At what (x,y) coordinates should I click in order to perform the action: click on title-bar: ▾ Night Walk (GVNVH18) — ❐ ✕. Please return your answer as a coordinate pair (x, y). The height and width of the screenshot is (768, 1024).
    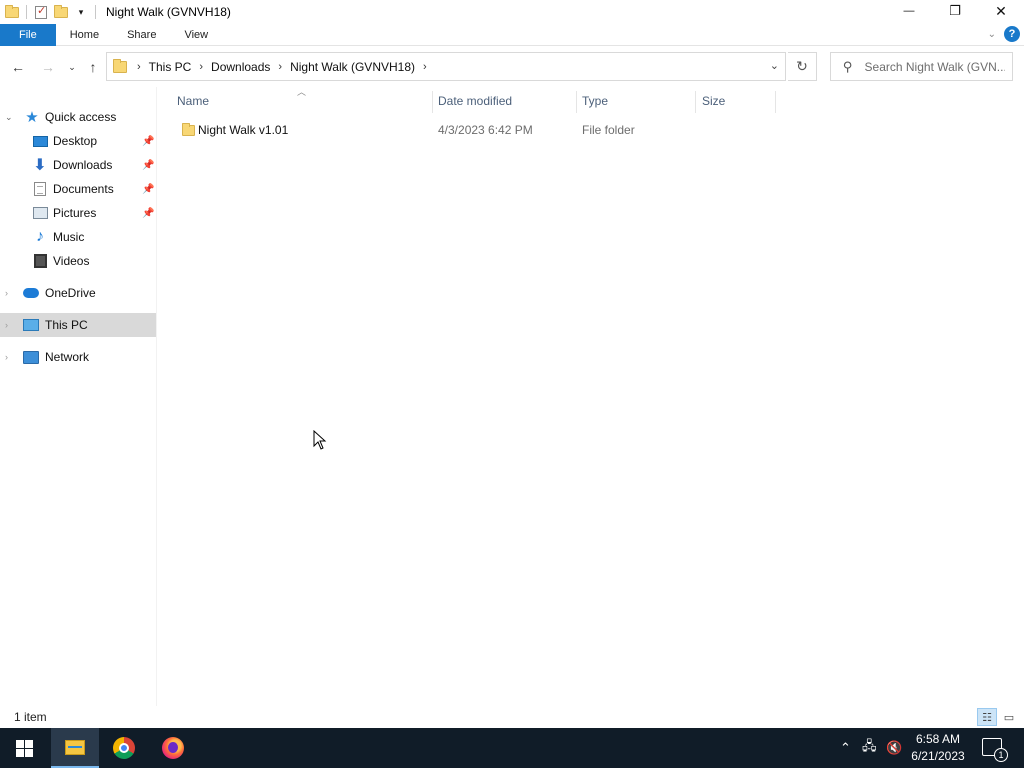
    Looking at the image, I should click on (512, 12).